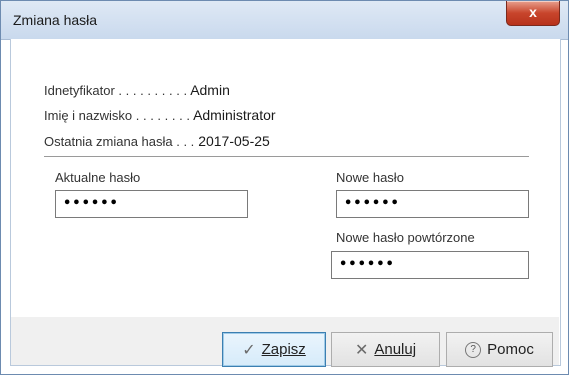  Describe the element at coordinates (361, 350) in the screenshot. I see `x-icon: ✕` at that location.